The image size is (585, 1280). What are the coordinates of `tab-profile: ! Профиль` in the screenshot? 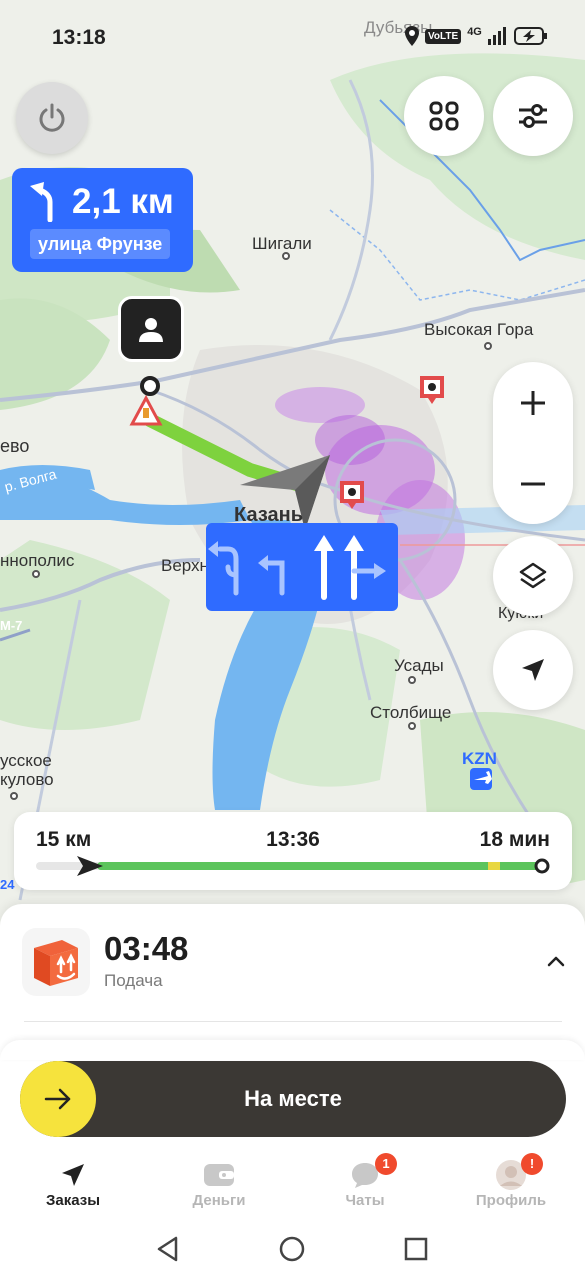 It's located at (511, 1185).